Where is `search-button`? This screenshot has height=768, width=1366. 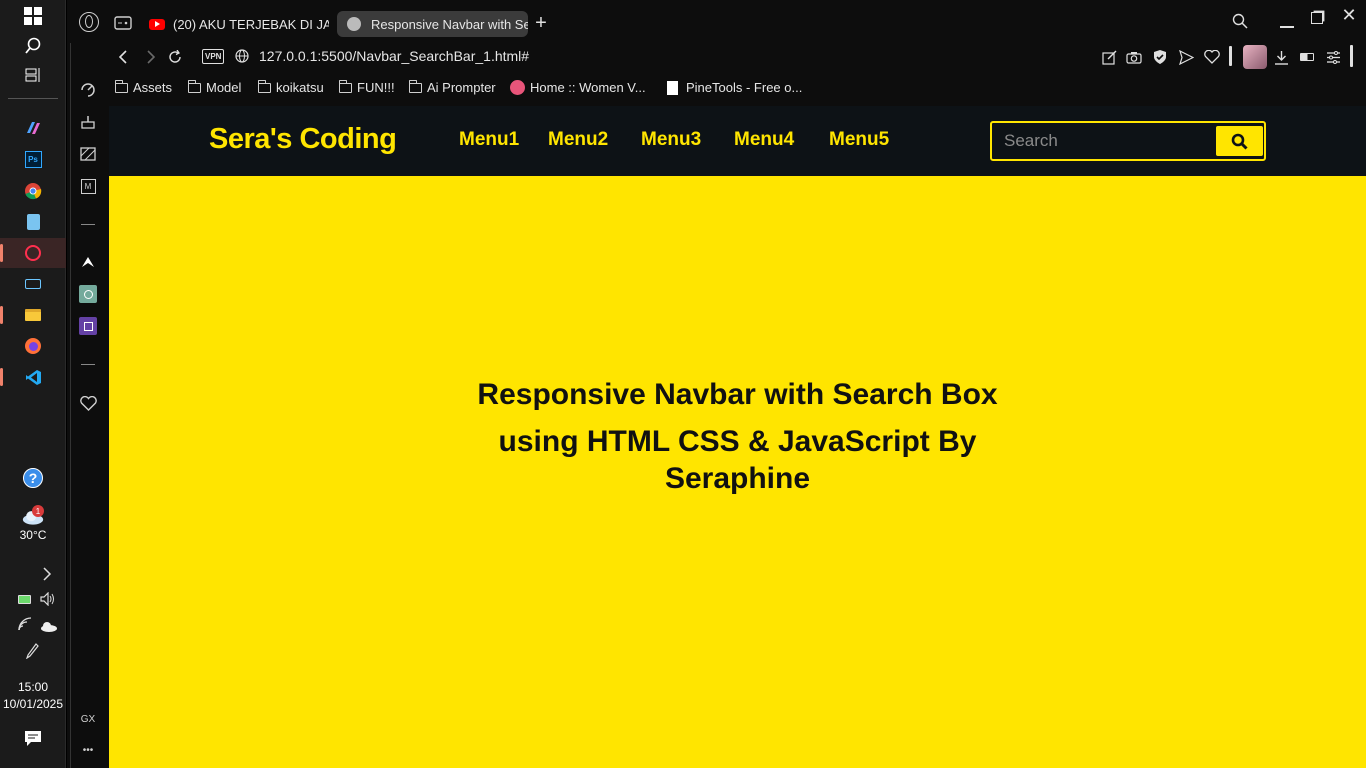
search-button is located at coordinates (1239, 141).